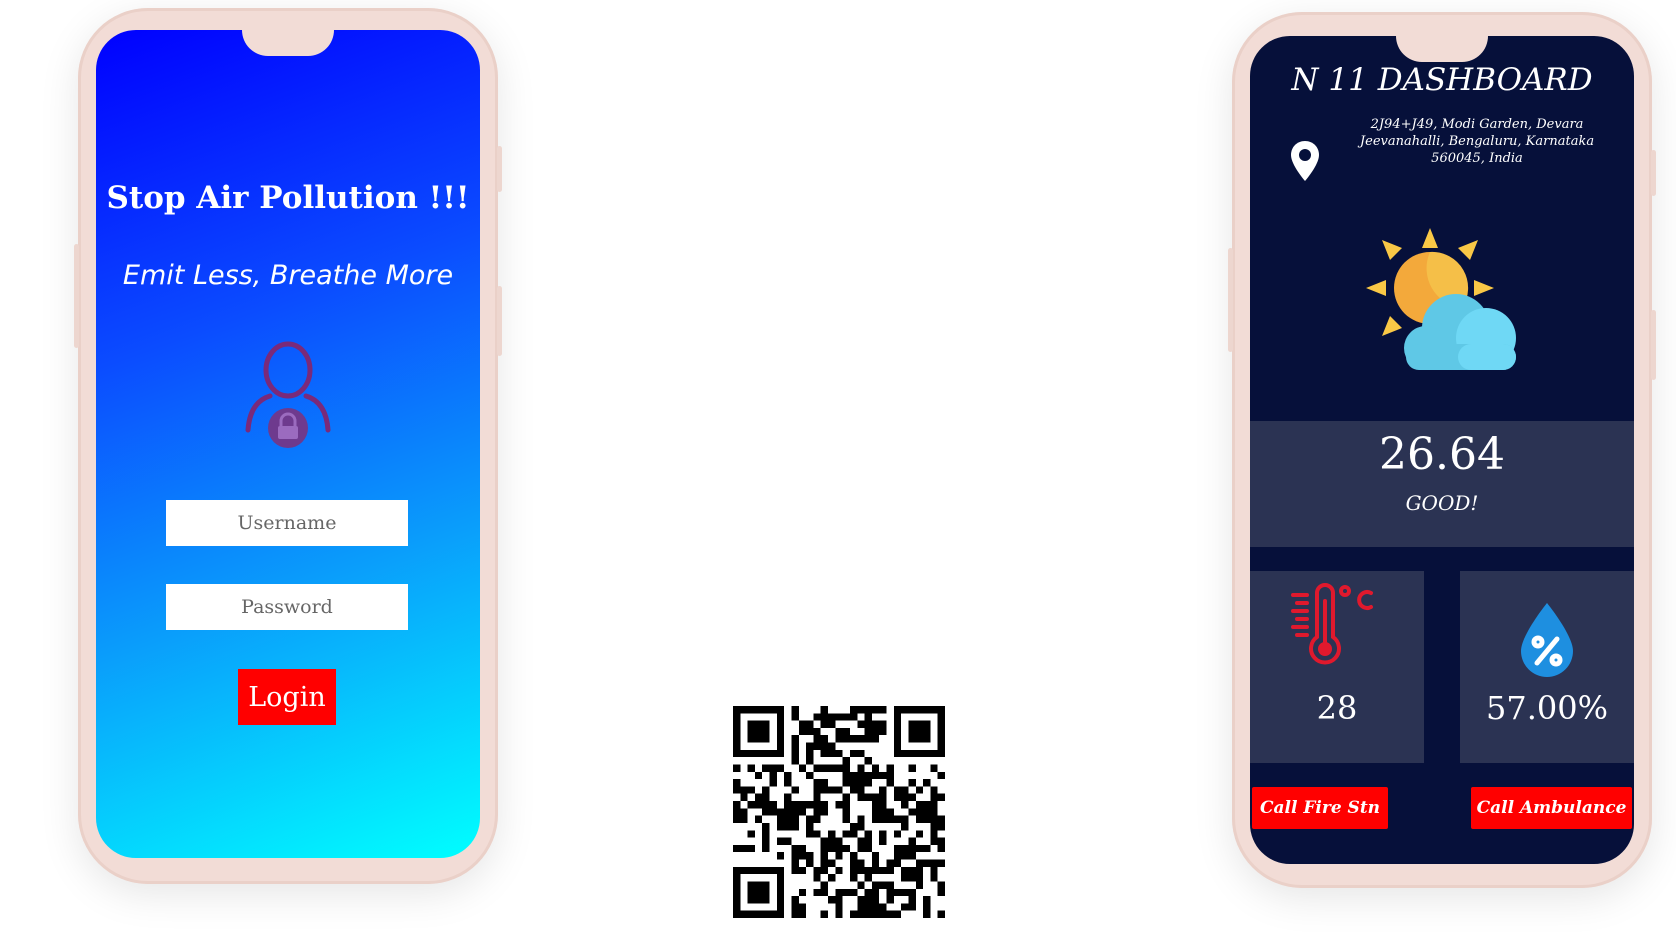 The height and width of the screenshot is (932, 1676). What do you see at coordinates (287, 697) in the screenshot?
I see `login-button: Login` at bounding box center [287, 697].